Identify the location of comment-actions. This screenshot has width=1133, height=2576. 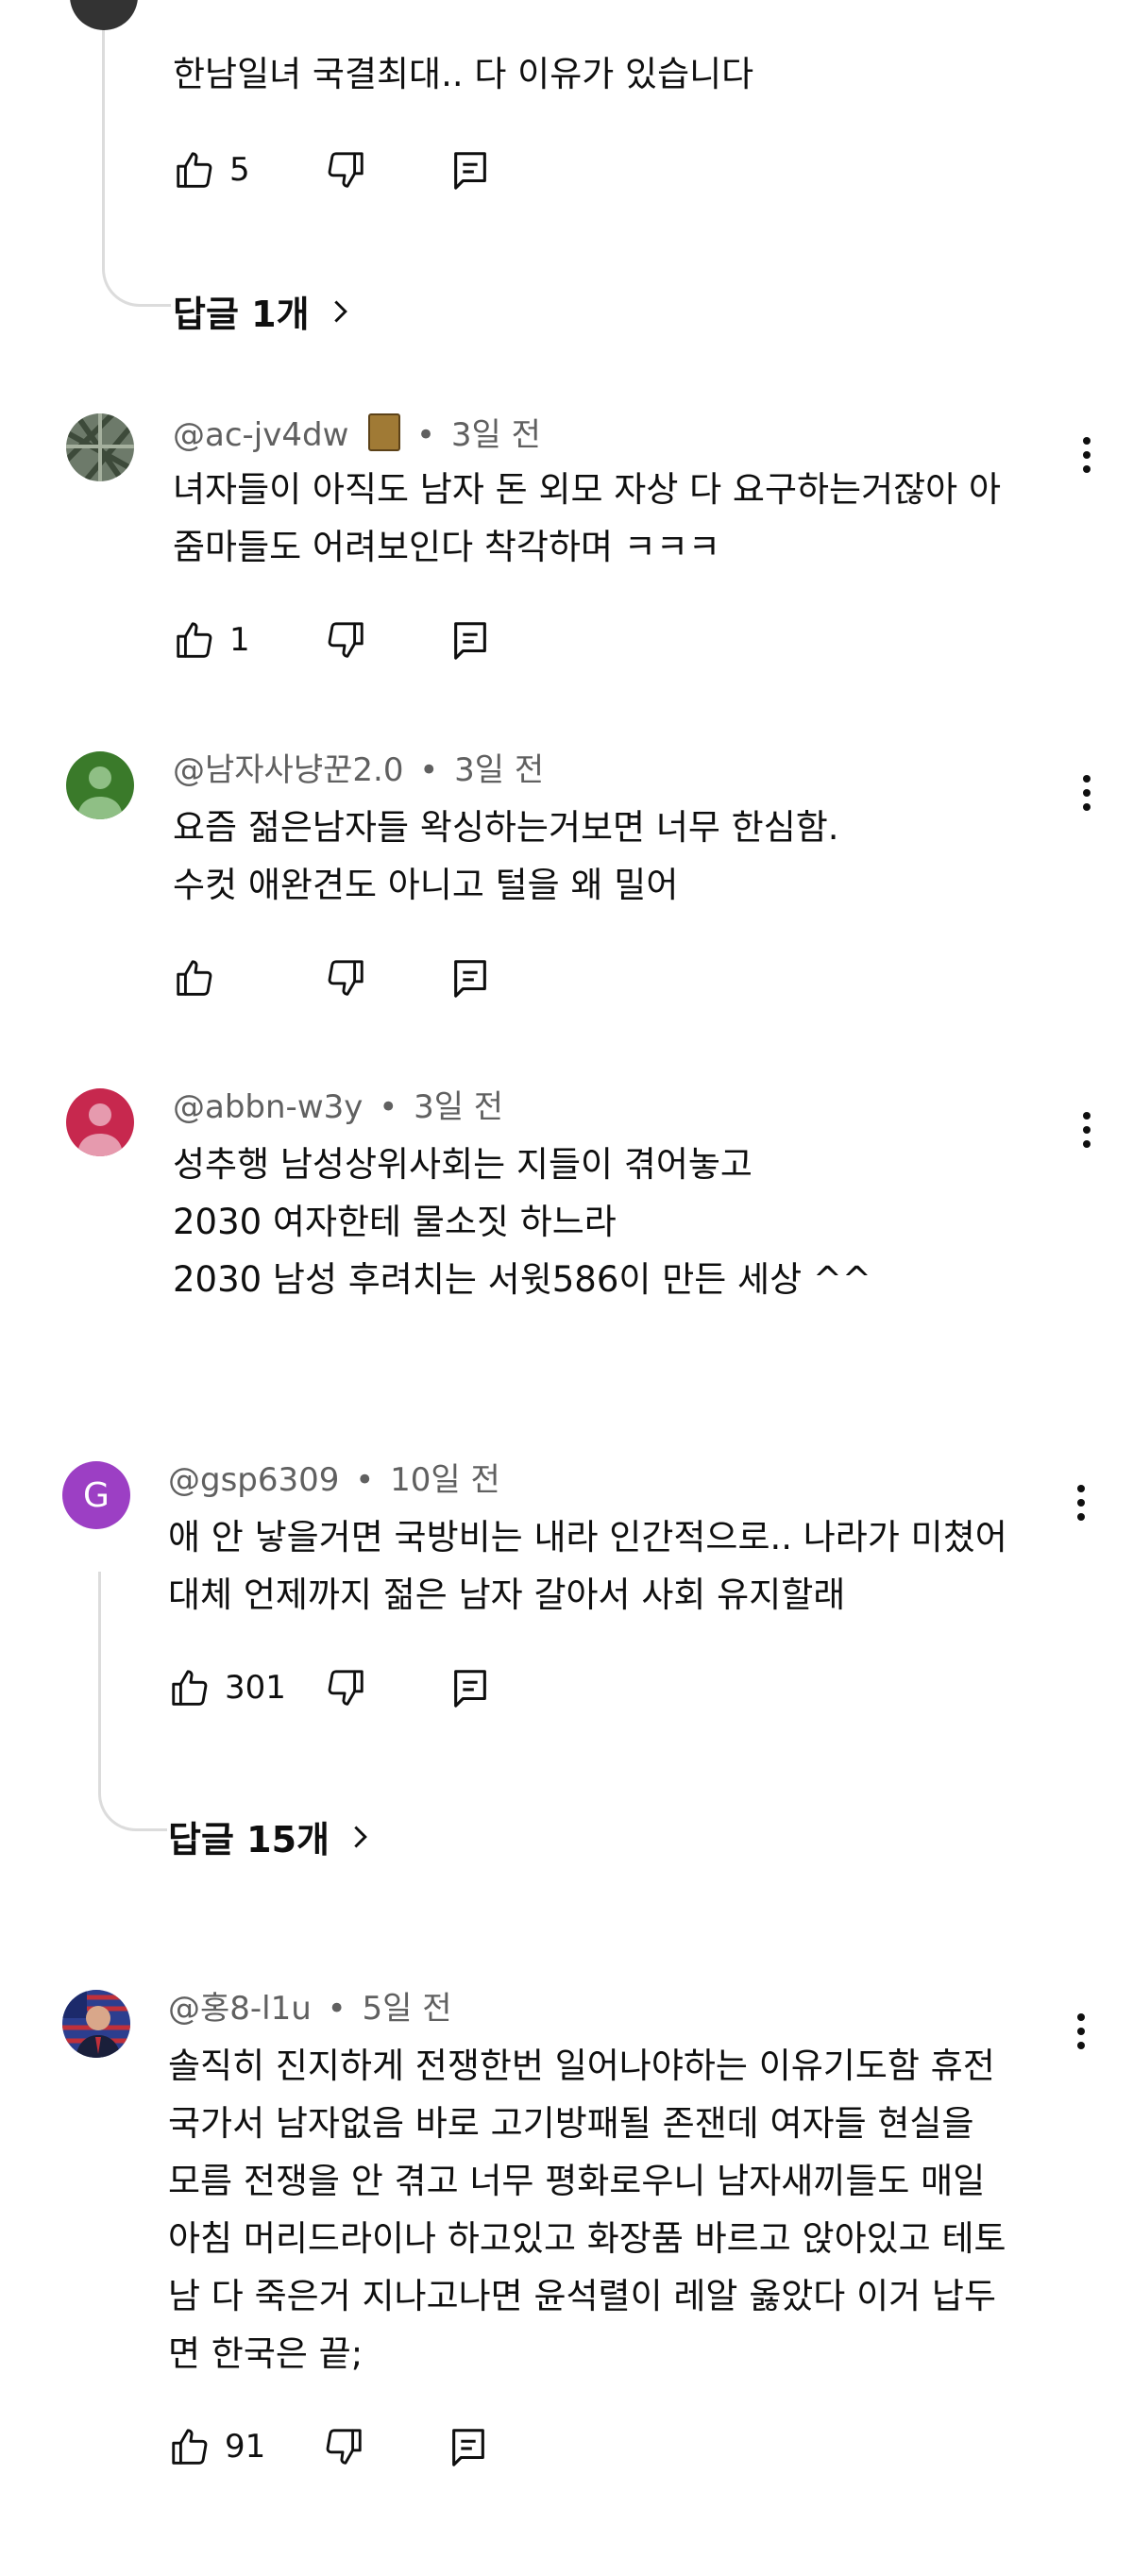
(333, 978).